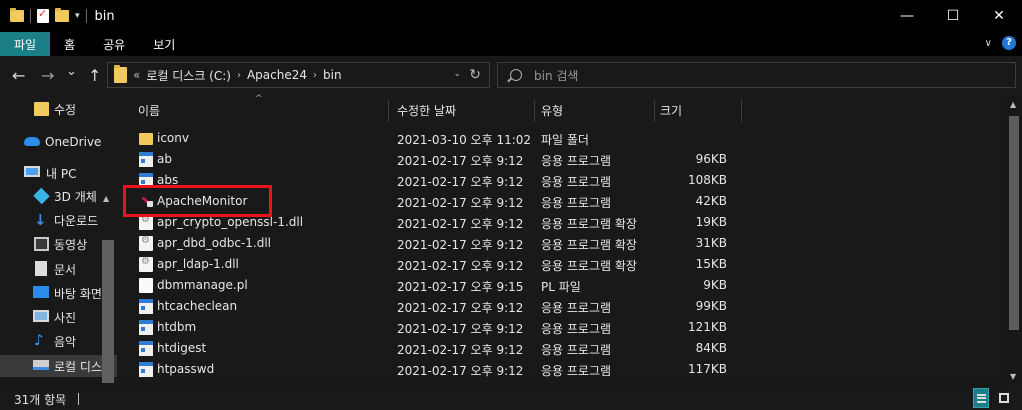  I want to click on sidebar-item-quick-edit: 수정, so click(58, 109).